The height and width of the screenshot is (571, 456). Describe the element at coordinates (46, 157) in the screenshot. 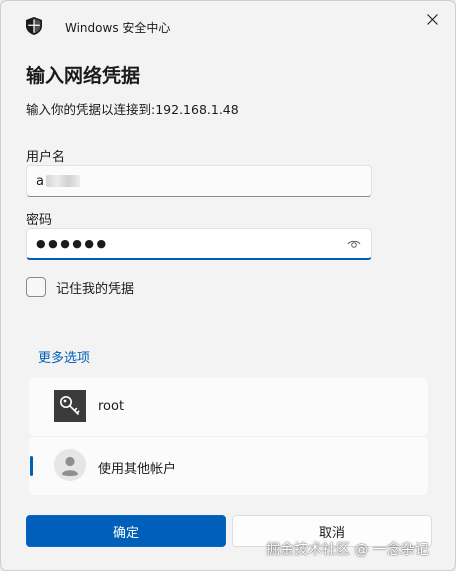

I see `username-label: 用户名` at that location.